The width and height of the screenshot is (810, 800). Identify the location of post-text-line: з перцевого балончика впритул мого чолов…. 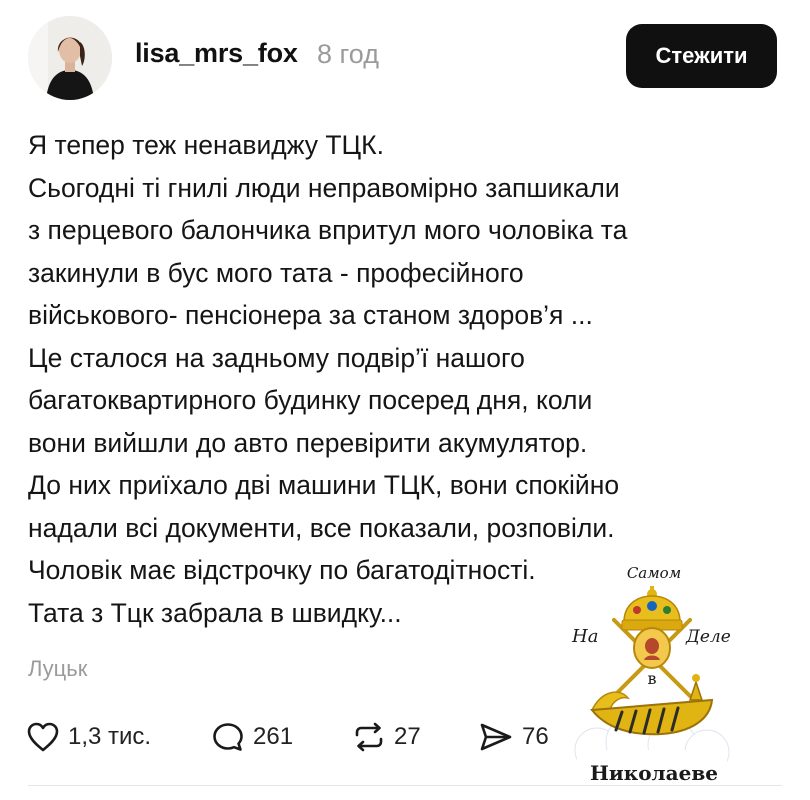
(328, 230).